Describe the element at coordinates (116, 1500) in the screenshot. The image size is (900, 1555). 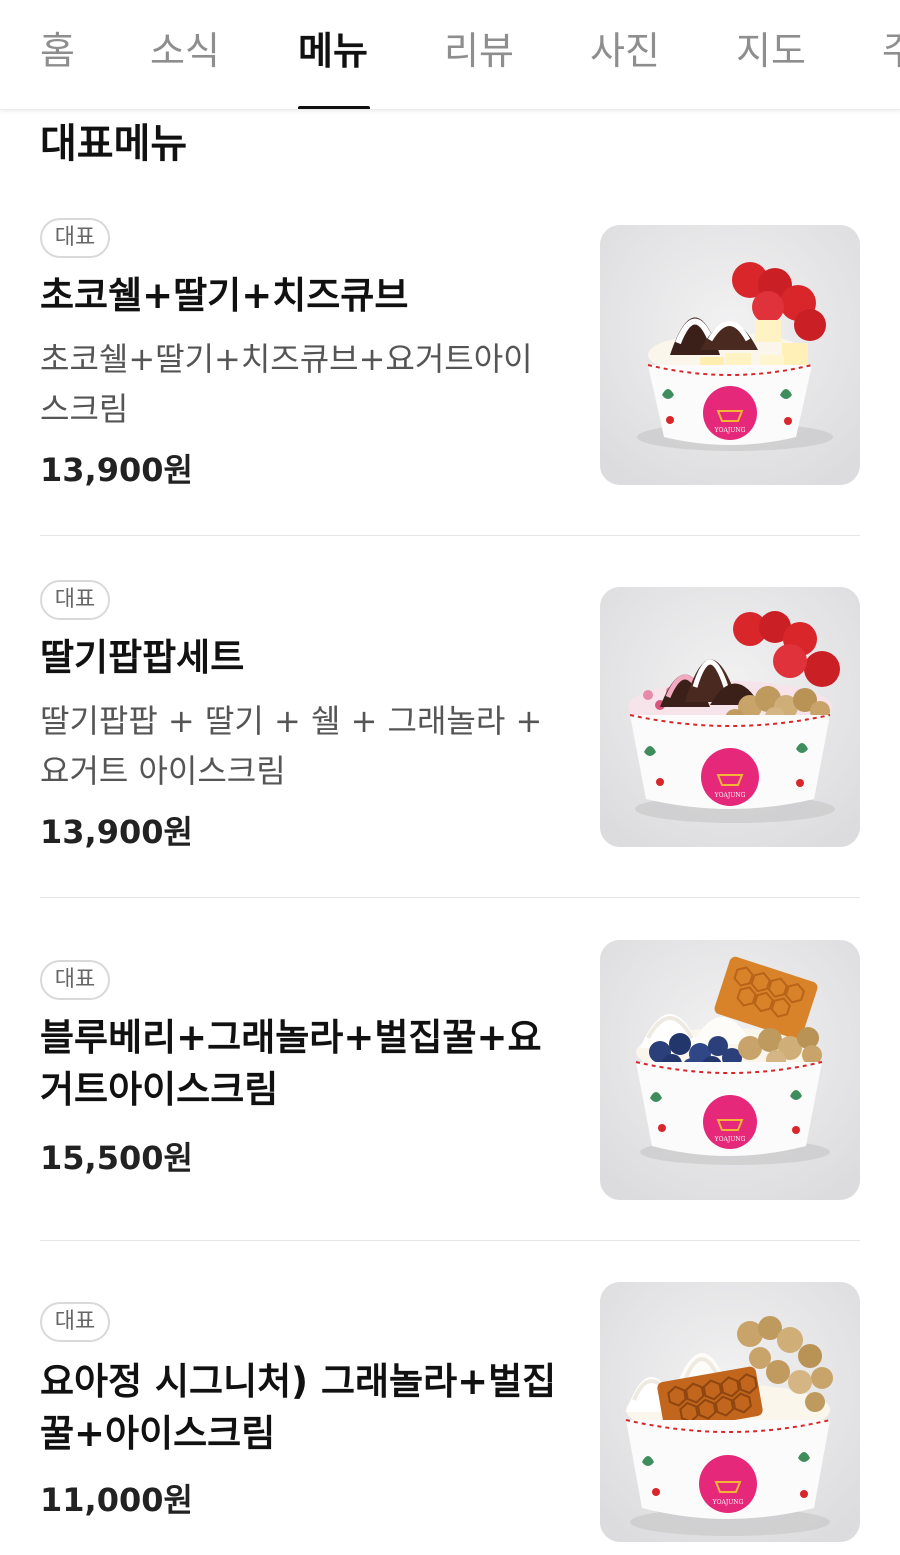
I see `menu-item-price: 11,000원` at that location.